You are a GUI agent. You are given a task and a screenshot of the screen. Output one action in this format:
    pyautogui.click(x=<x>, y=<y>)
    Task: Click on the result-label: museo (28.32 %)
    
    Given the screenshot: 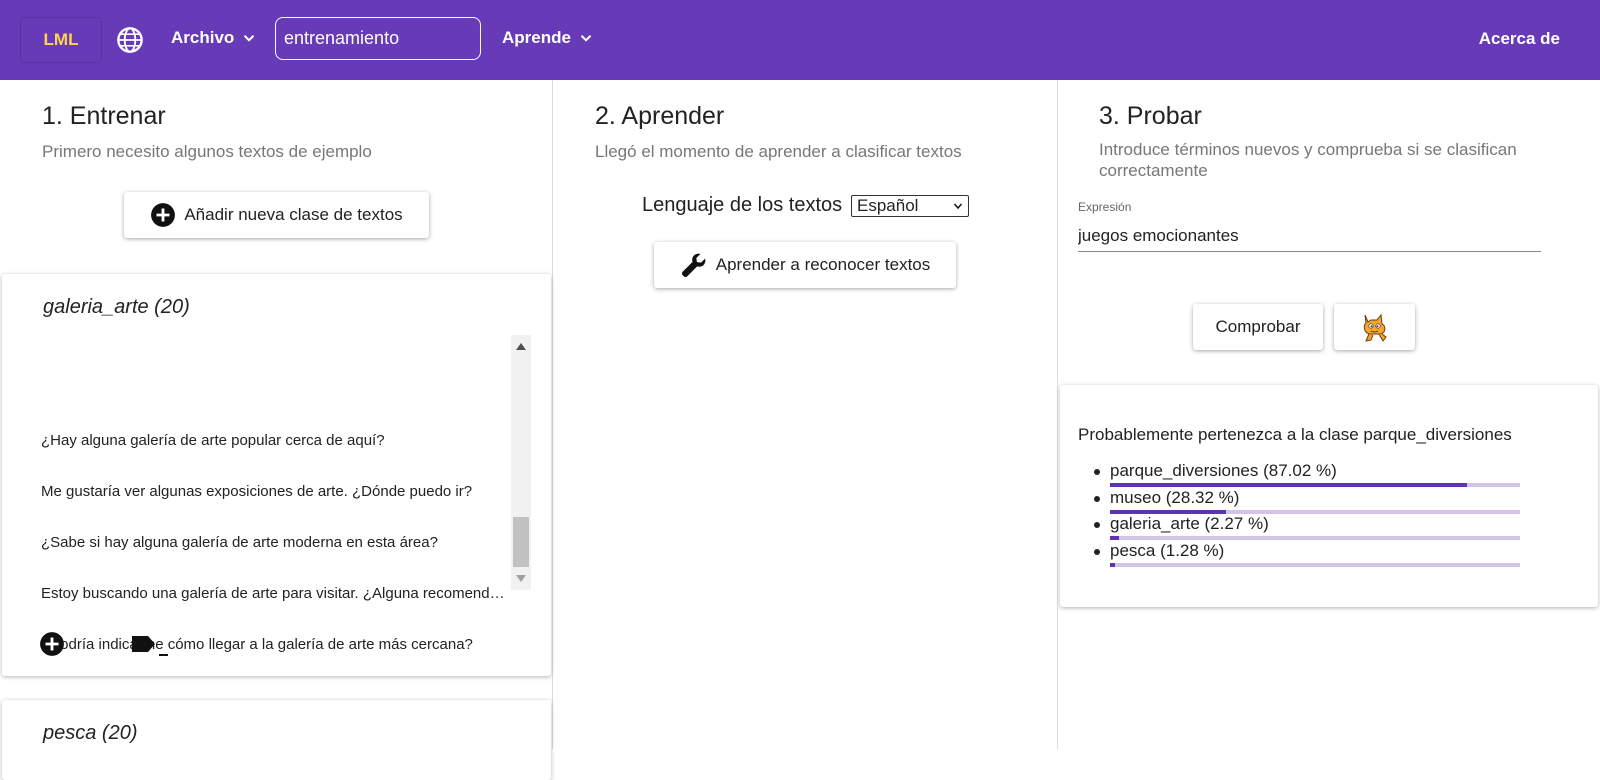 What is the action you would take?
    pyautogui.click(x=1175, y=497)
    